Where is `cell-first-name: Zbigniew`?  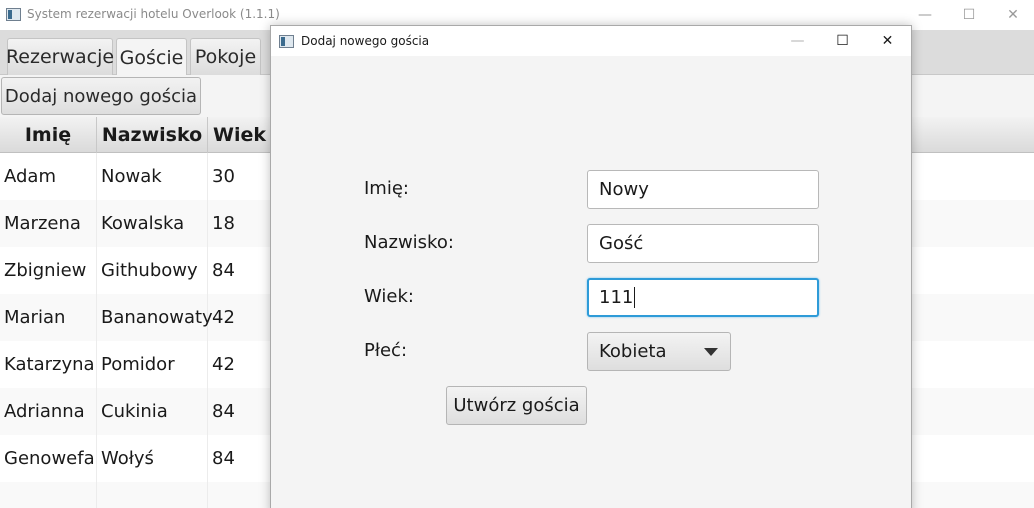
cell-first-name: Zbigniew is located at coordinates (48, 270).